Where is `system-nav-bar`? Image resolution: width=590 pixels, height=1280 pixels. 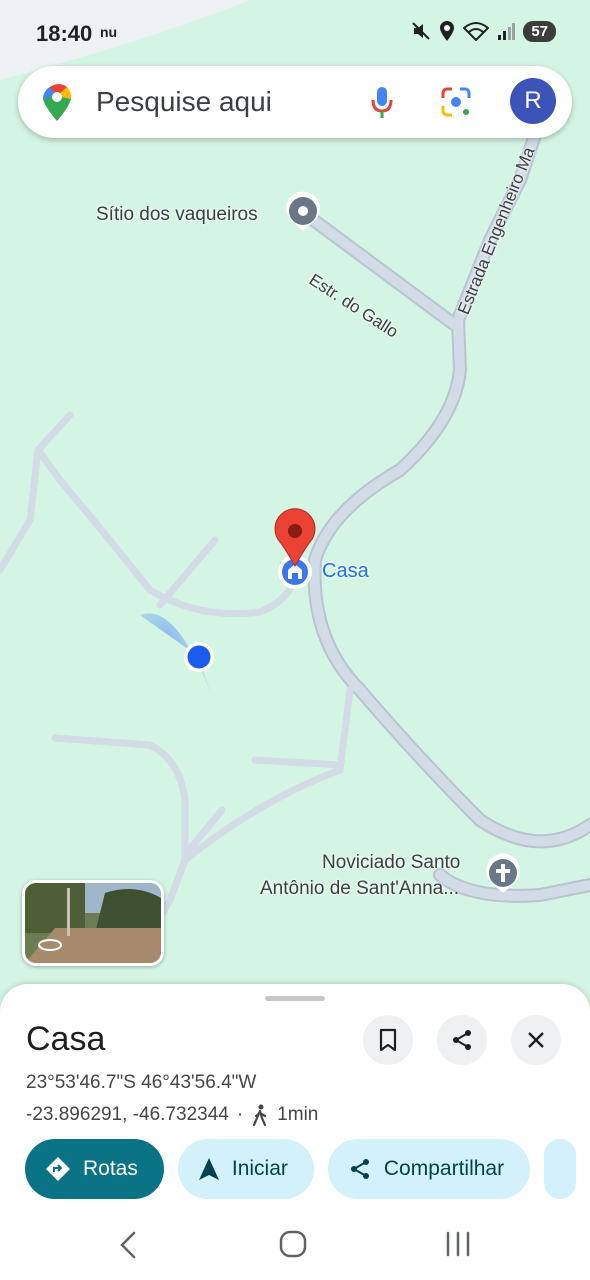 system-nav-bar is located at coordinates (295, 1246).